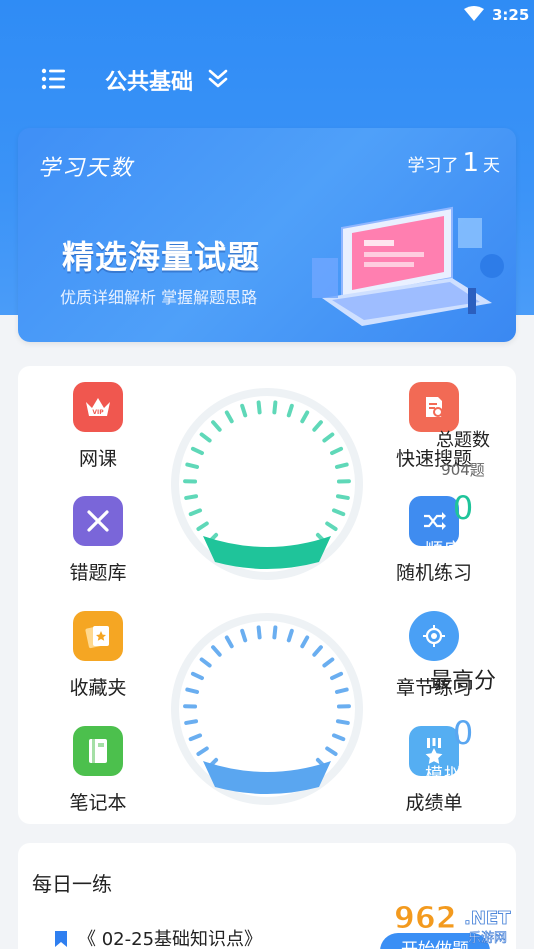 Image resolution: width=534 pixels, height=949 pixels. What do you see at coordinates (434, 407) in the screenshot?
I see `doc-search-icon` at bounding box center [434, 407].